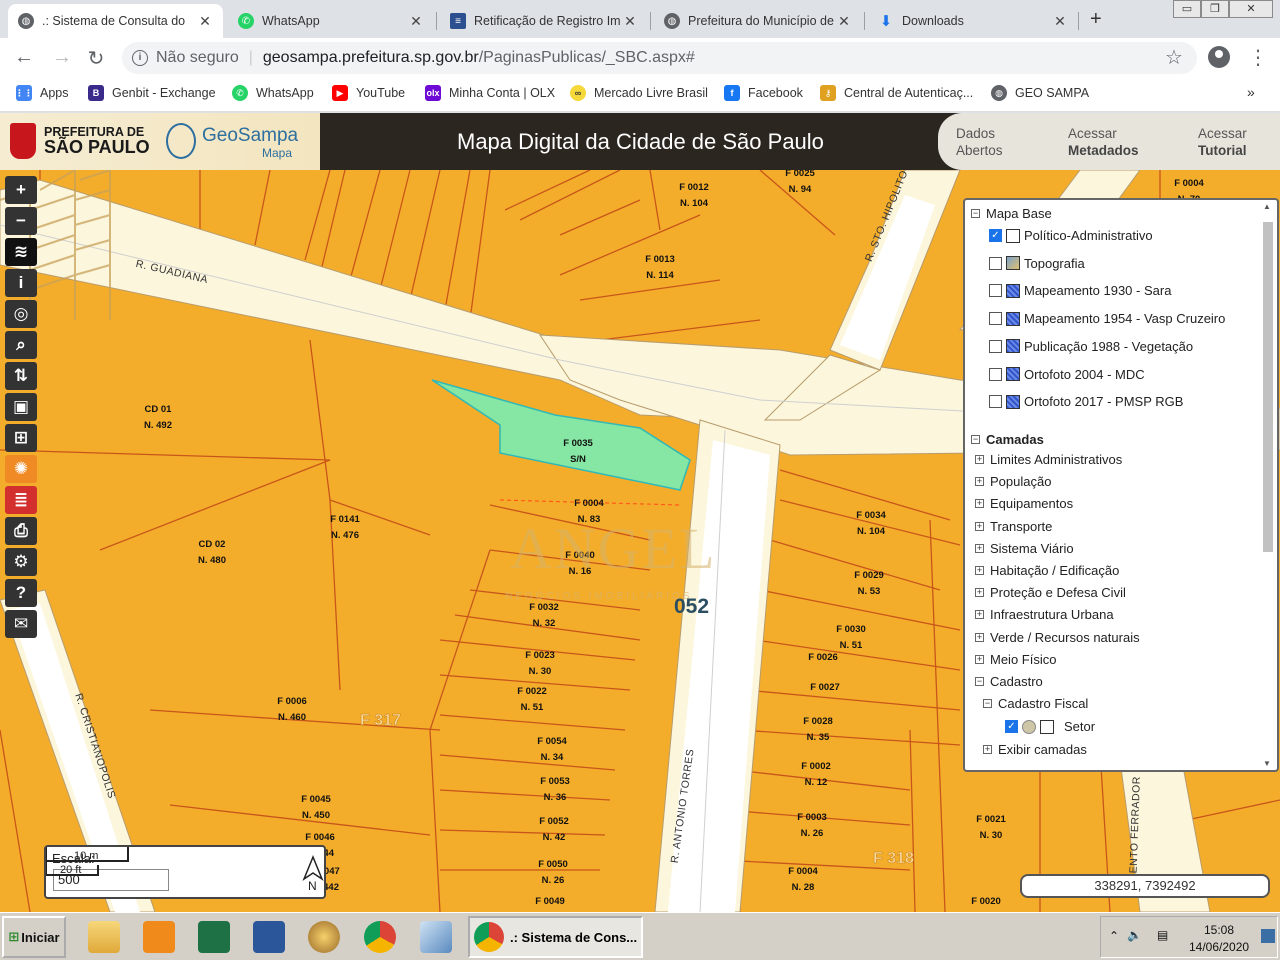 This screenshot has height=960, width=1280. Describe the element at coordinates (1222, 142) in the screenshot. I see `tutorial-link: Acessar Tutorial` at that location.